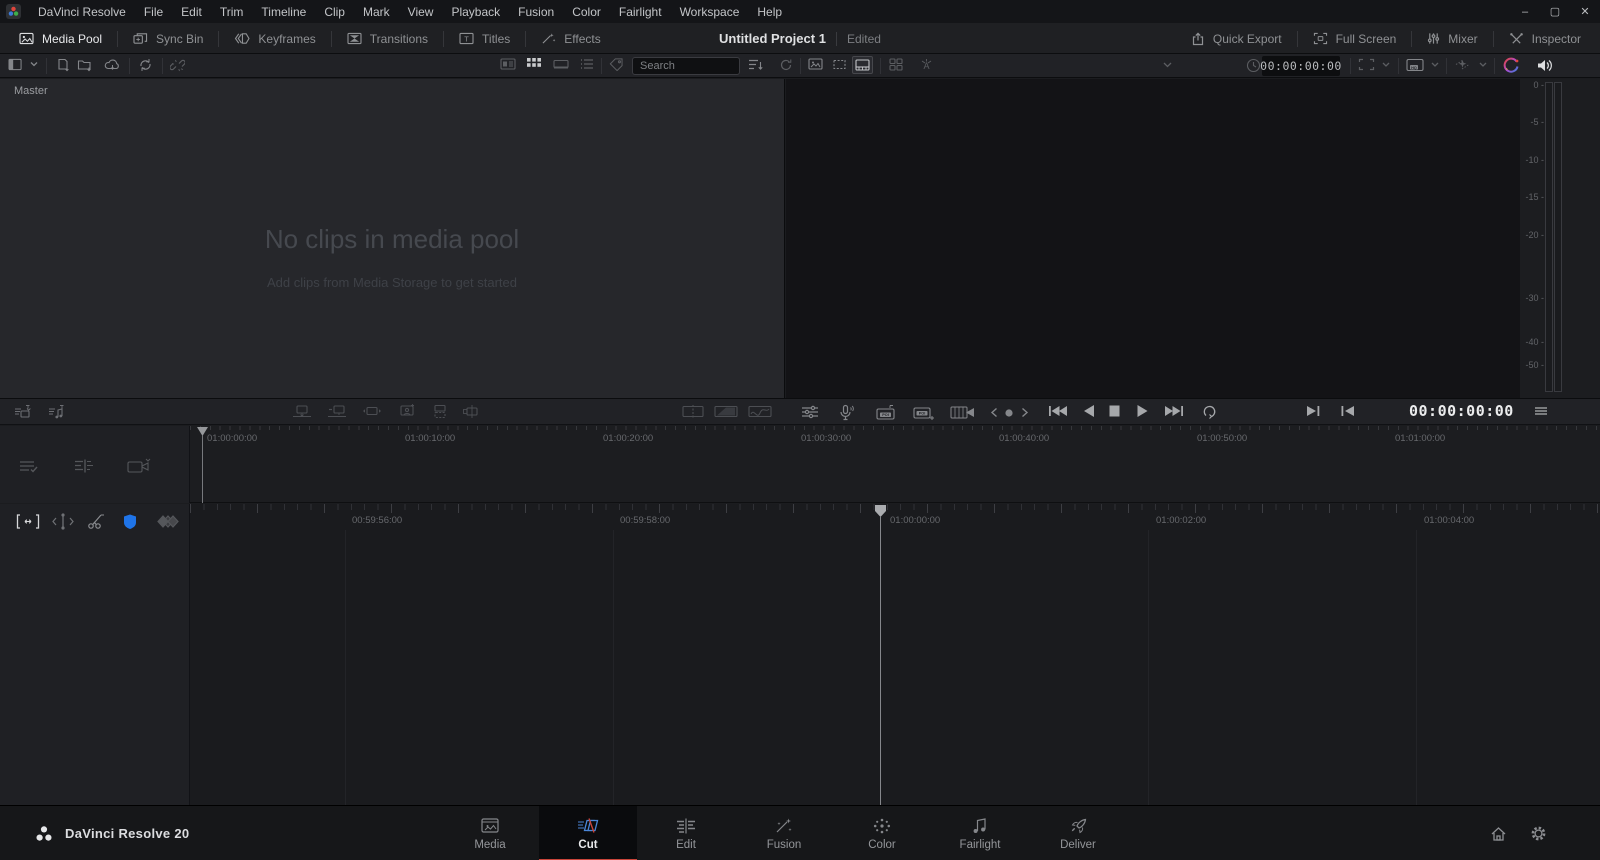 The width and height of the screenshot is (1600, 860). I want to click on edit-range-tool-icon, so click(28, 521).